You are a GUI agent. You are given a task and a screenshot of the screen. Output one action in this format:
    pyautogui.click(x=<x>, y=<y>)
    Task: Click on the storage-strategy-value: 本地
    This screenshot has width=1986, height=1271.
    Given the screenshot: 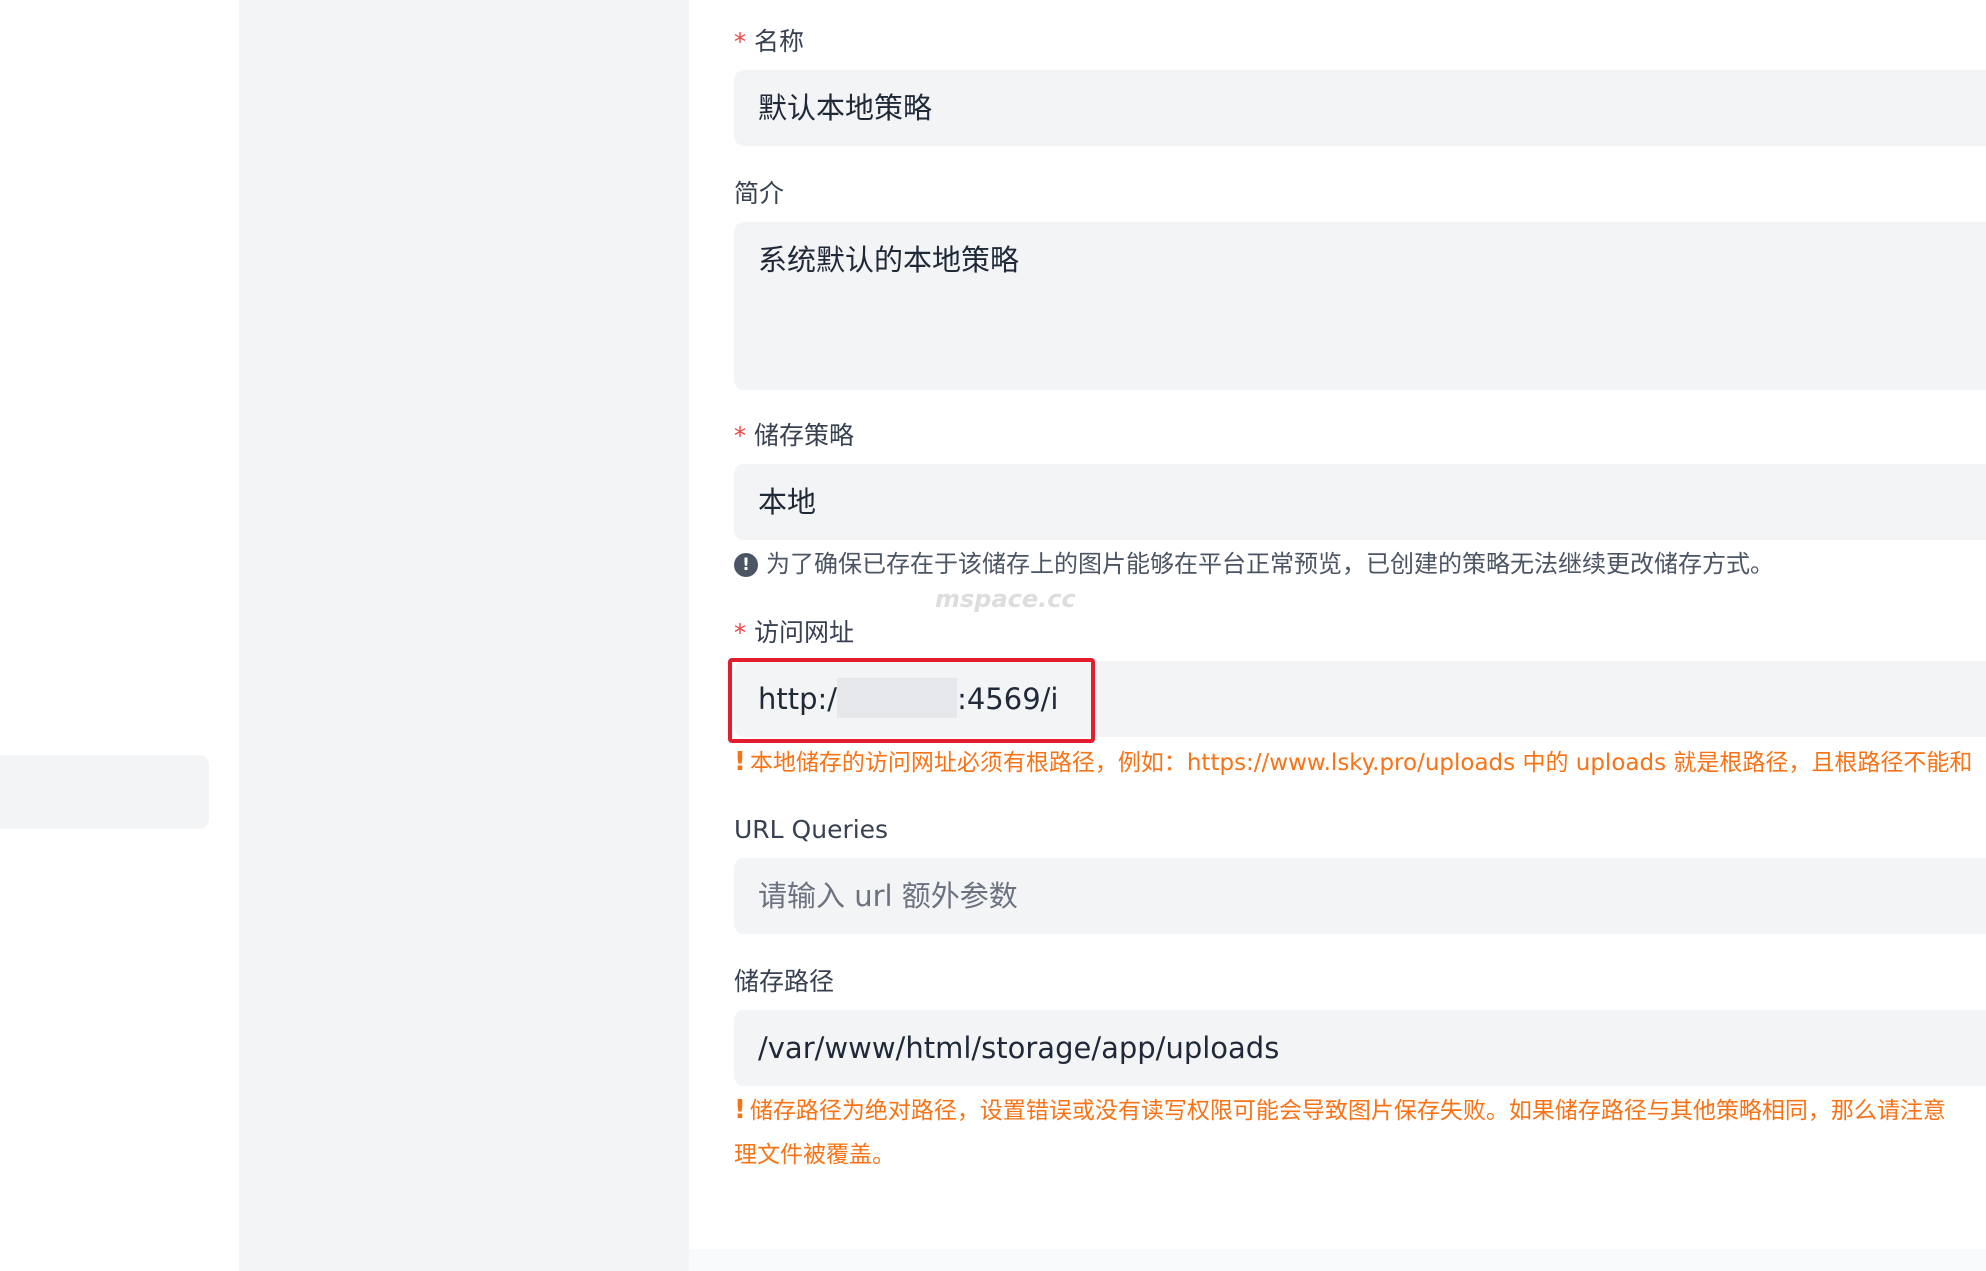 What is the action you would take?
    pyautogui.click(x=787, y=502)
    